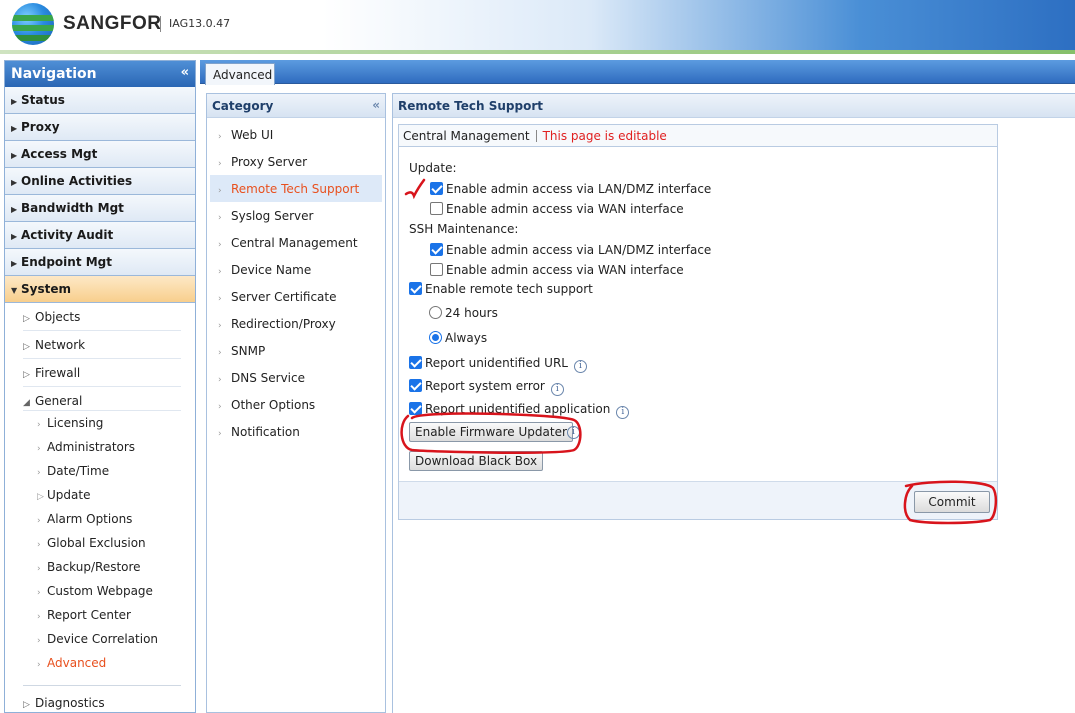 The width and height of the screenshot is (1075, 713). What do you see at coordinates (415, 288) in the screenshot?
I see `remote-support-checkbox` at bounding box center [415, 288].